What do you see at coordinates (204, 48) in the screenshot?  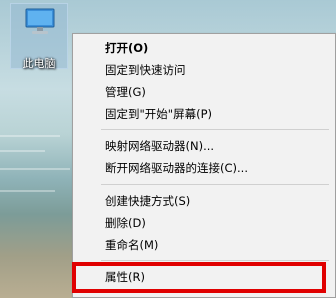 I see `menu-item-open: 打开(O)` at bounding box center [204, 48].